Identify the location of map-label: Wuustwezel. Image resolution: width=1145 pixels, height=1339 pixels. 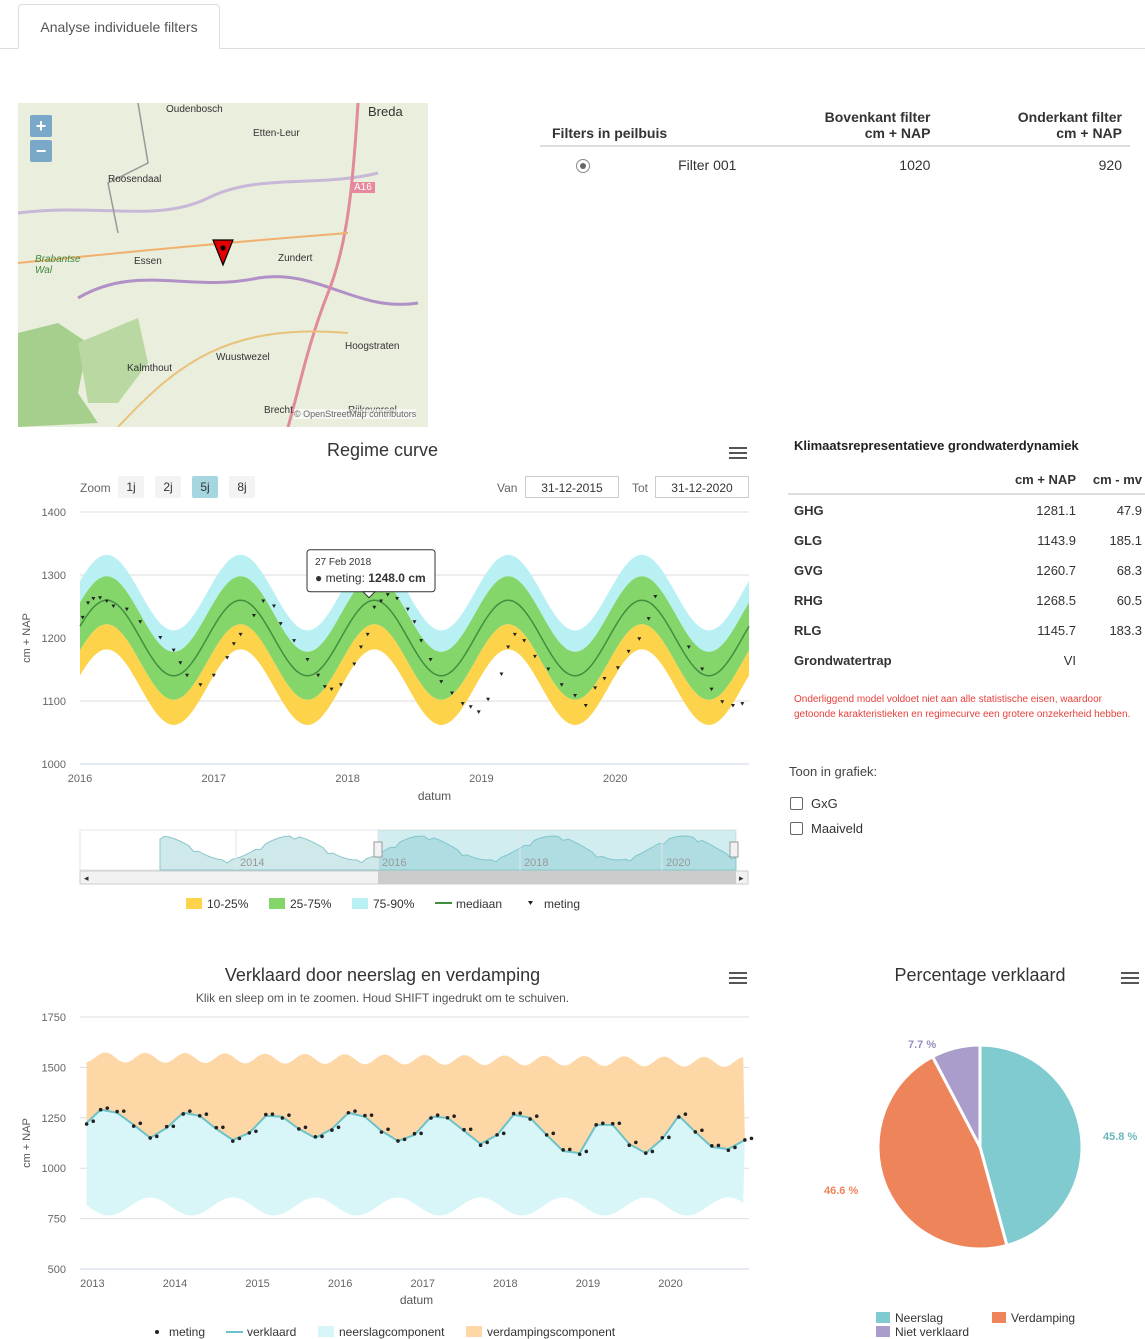
(243, 357).